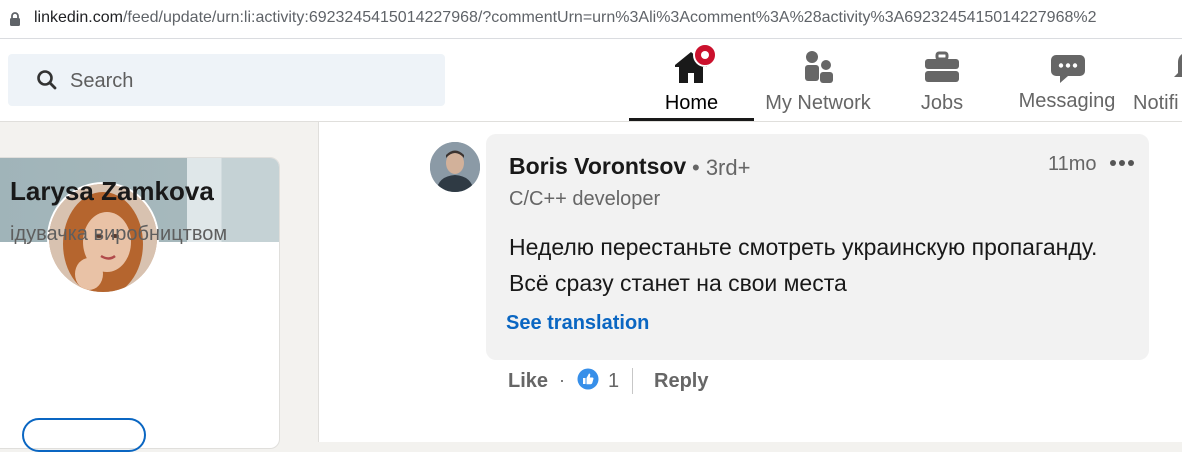 This screenshot has width=1182, height=452. Describe the element at coordinates (47, 80) in the screenshot. I see `search-icon` at that location.